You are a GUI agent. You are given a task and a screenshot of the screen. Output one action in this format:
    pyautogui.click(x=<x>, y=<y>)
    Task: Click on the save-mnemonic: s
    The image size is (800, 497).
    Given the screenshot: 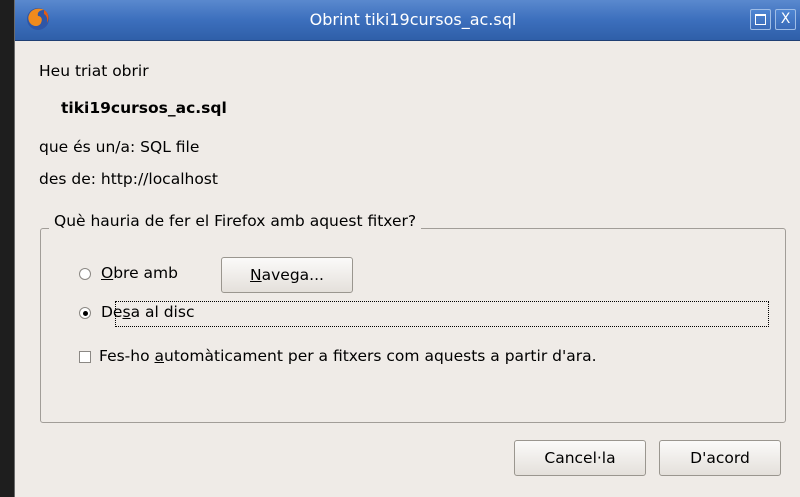 What is the action you would take?
    pyautogui.click(x=126, y=312)
    